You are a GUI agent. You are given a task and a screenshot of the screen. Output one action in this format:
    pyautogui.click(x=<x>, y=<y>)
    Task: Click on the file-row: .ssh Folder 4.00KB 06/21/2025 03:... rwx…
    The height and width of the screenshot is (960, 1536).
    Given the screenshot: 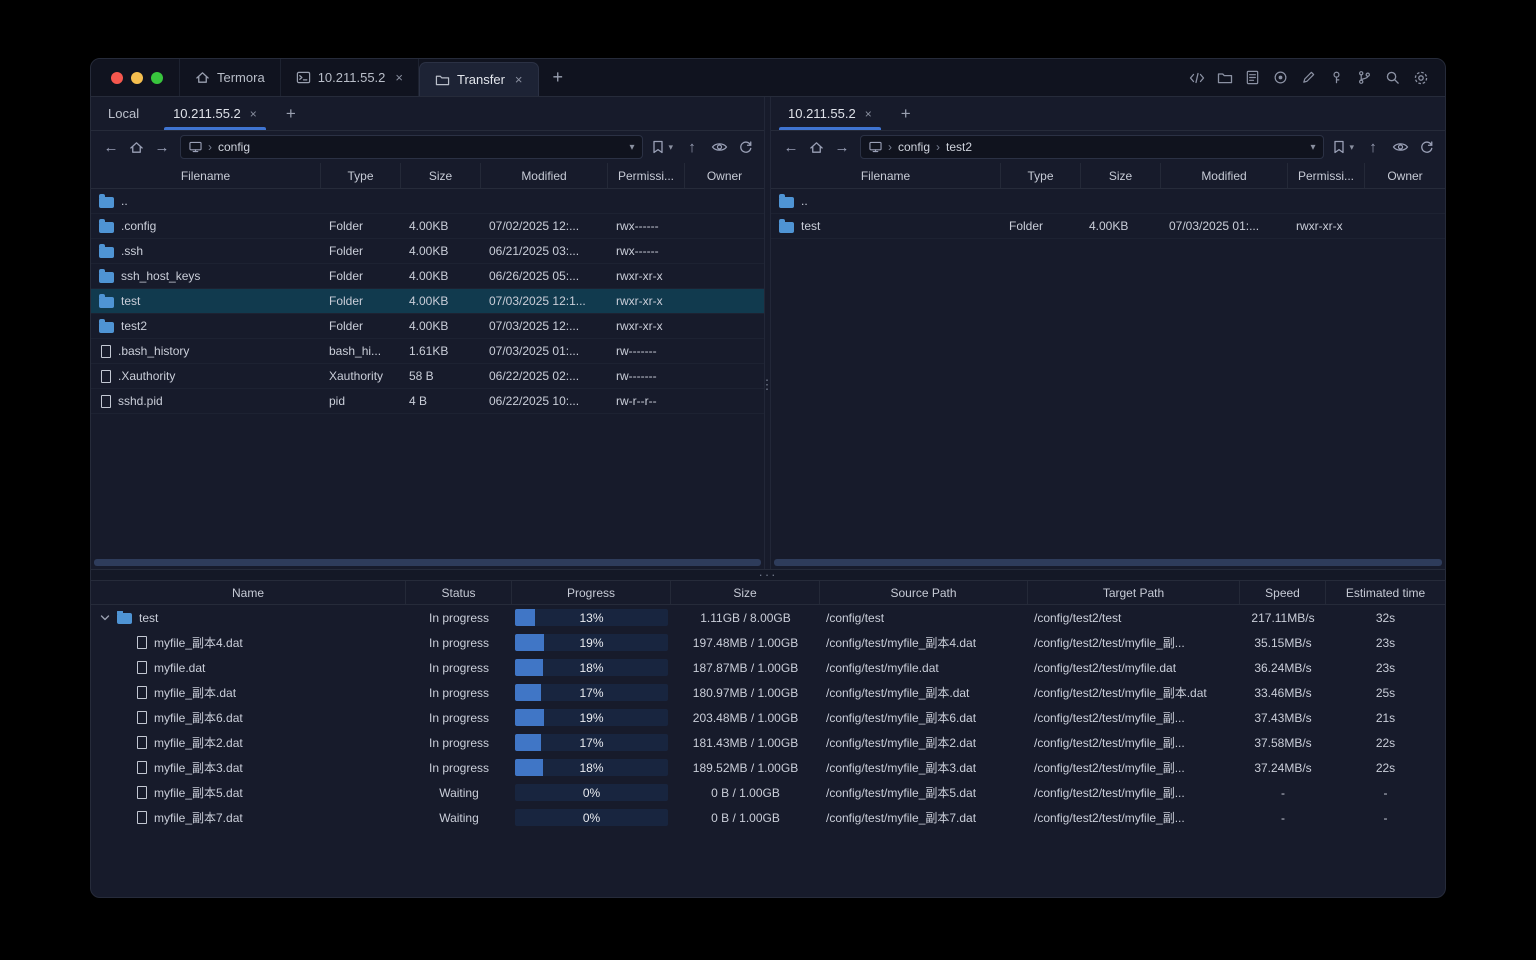 What is the action you would take?
    pyautogui.click(x=427, y=251)
    